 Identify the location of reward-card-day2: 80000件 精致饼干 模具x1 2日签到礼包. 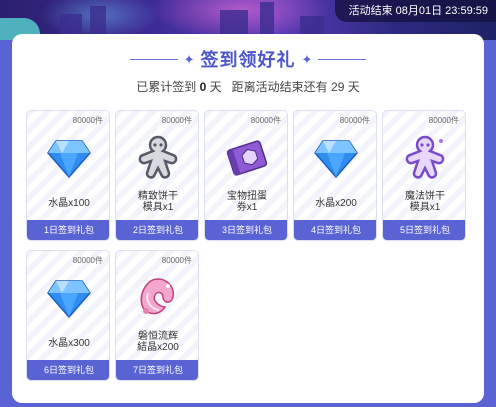
(157, 175).